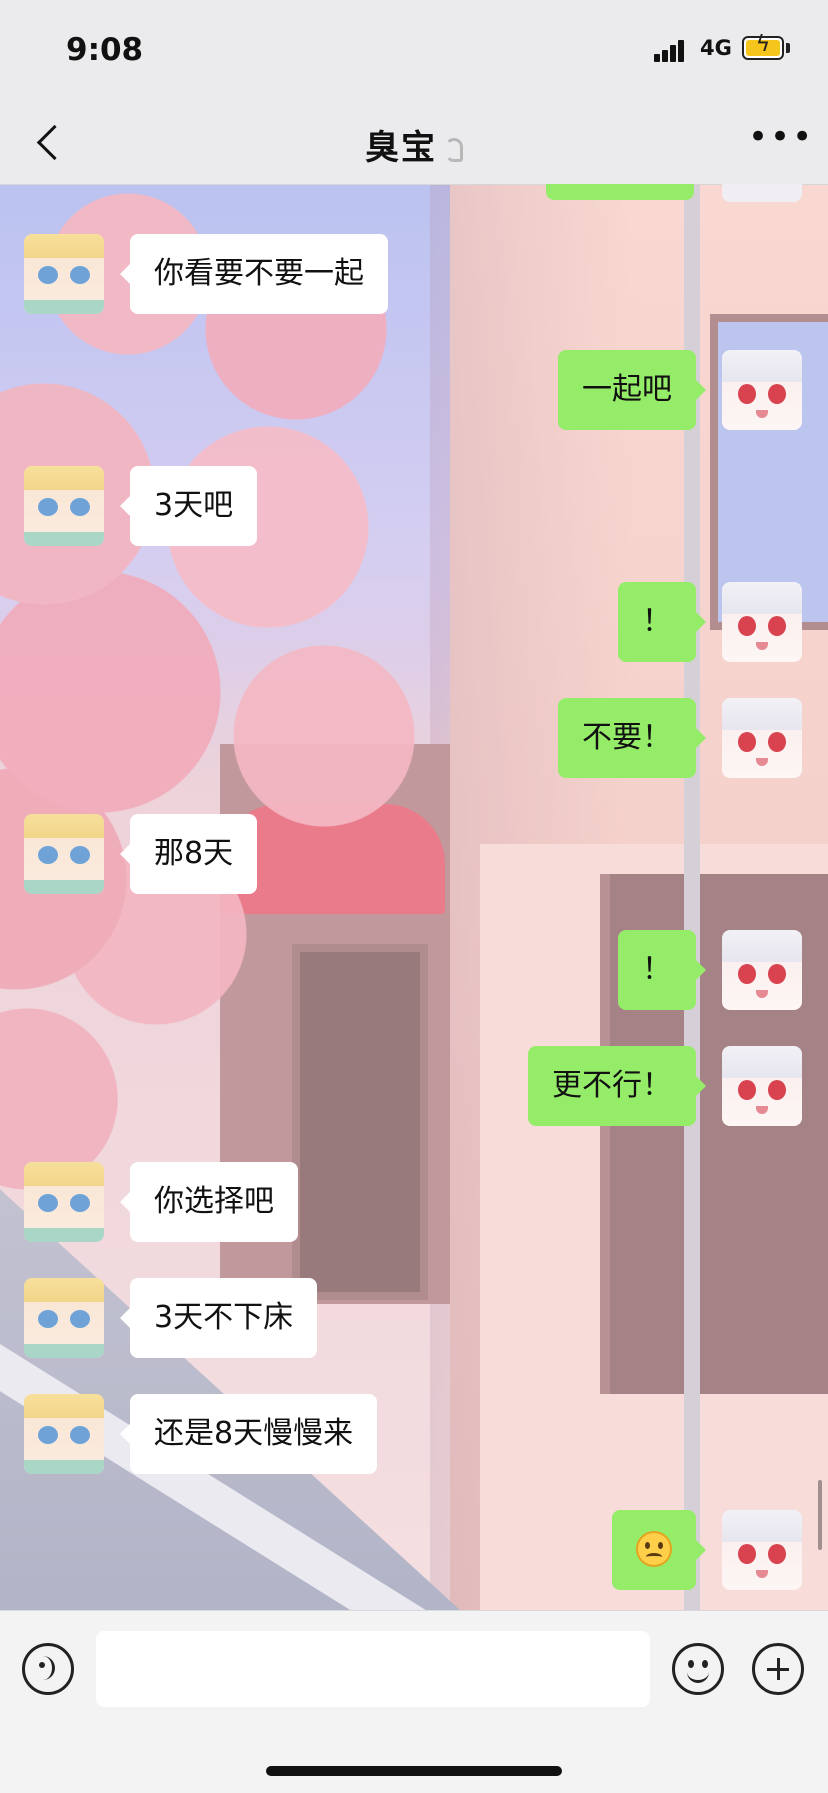 This screenshot has width=828, height=1793. I want to click on partial-message-bubble, so click(620, 192).